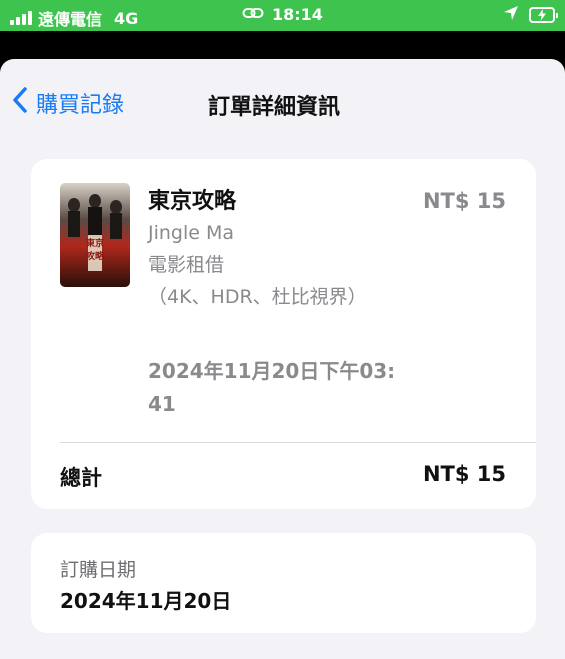  What do you see at coordinates (511, 15) in the screenshot?
I see `location-arrow-icon` at bounding box center [511, 15].